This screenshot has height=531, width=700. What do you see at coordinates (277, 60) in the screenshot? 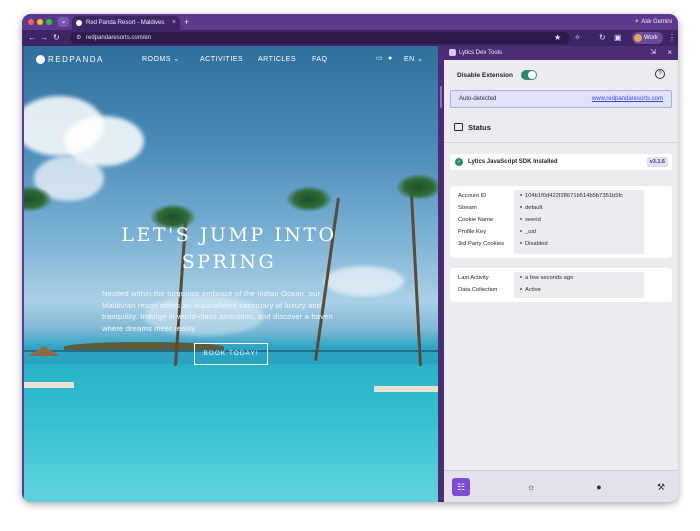
I see `nav-articles: ARTICLES` at bounding box center [277, 60].